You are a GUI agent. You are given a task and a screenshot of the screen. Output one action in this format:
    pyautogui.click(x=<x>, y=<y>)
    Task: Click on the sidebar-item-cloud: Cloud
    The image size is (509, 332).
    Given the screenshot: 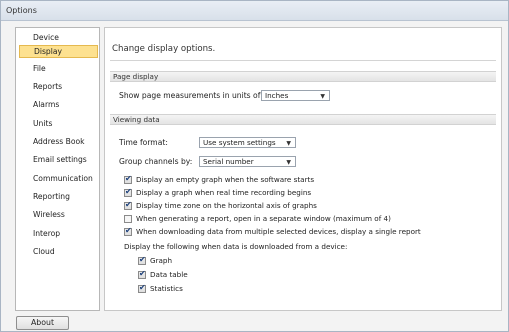 What is the action you would take?
    pyautogui.click(x=58, y=251)
    